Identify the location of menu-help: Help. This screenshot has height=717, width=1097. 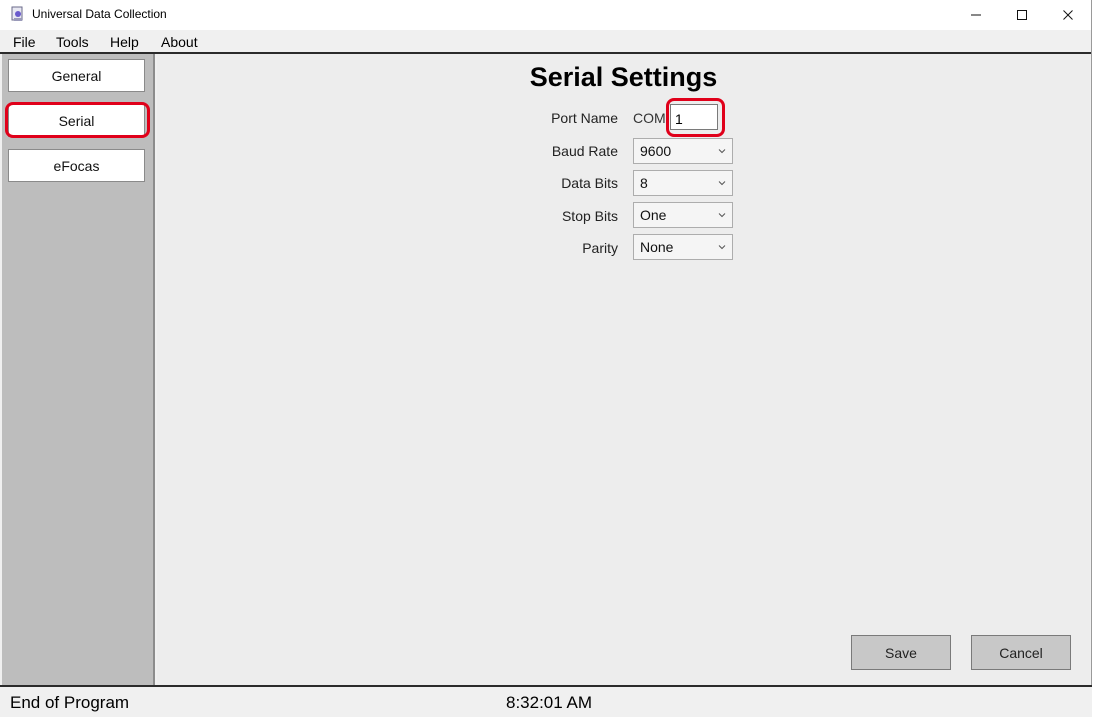
(124, 42).